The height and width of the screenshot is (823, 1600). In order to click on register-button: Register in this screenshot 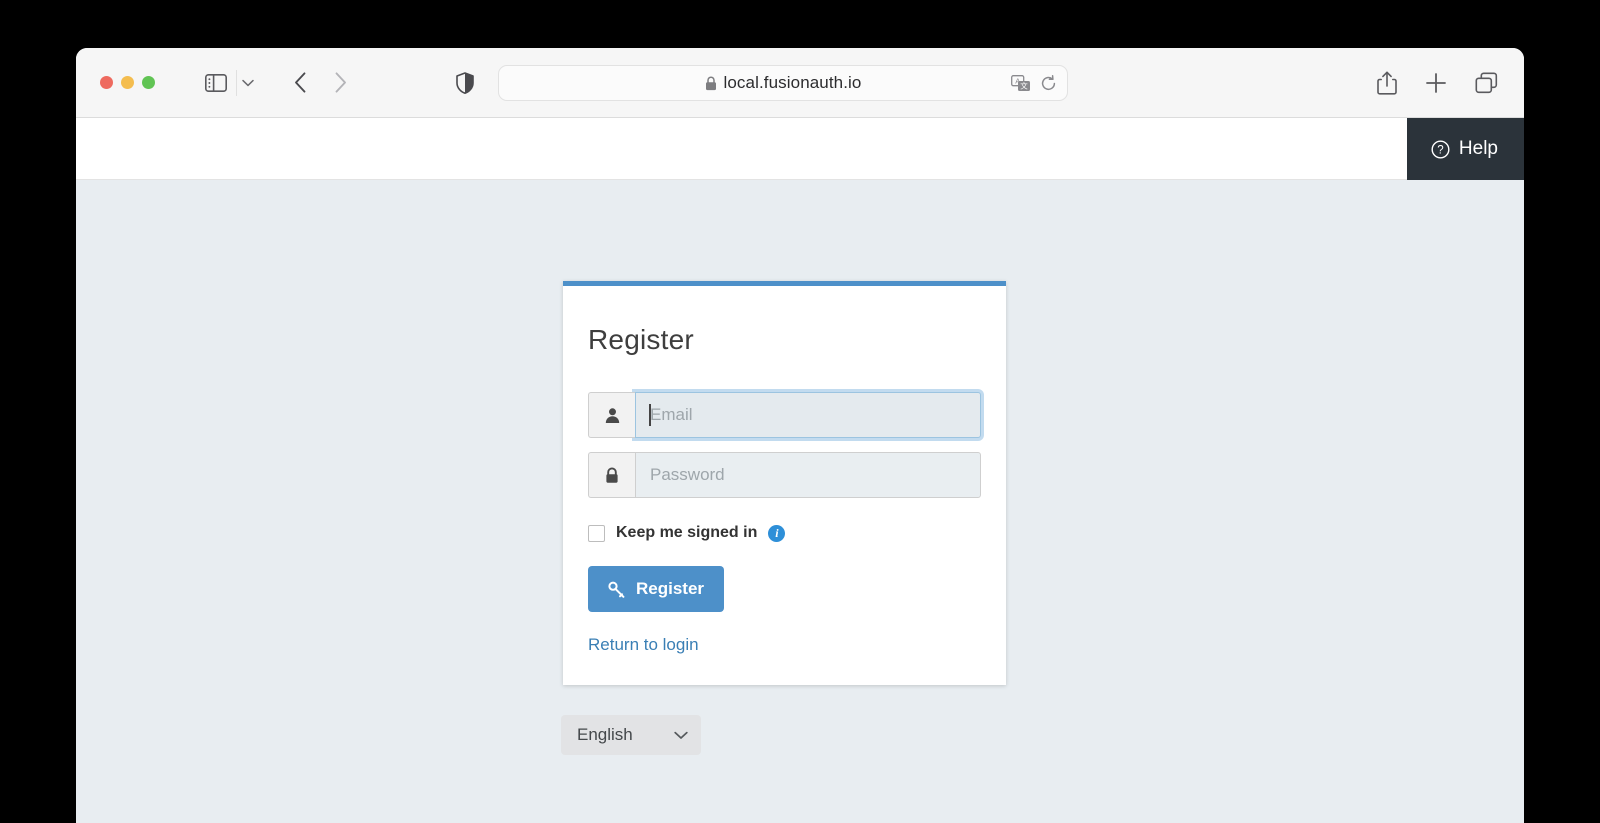, I will do `click(656, 589)`.